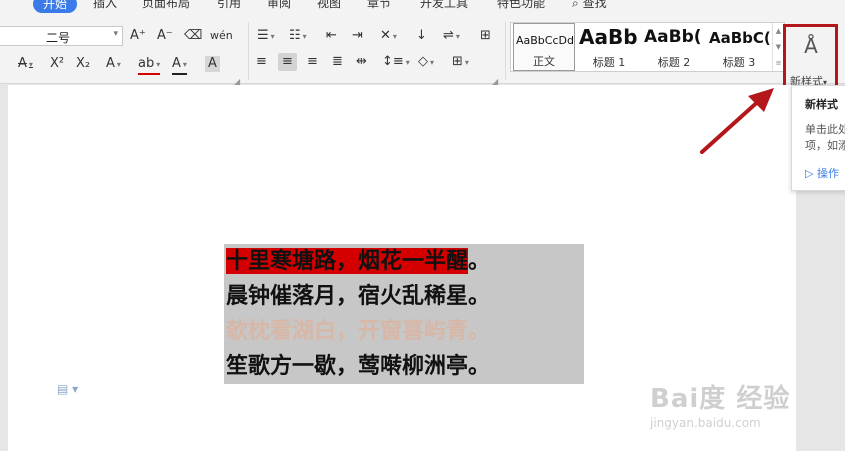 The image size is (845, 451). Describe the element at coordinates (448, 35) in the screenshot. I see `line-break-icon: ⇌` at that location.